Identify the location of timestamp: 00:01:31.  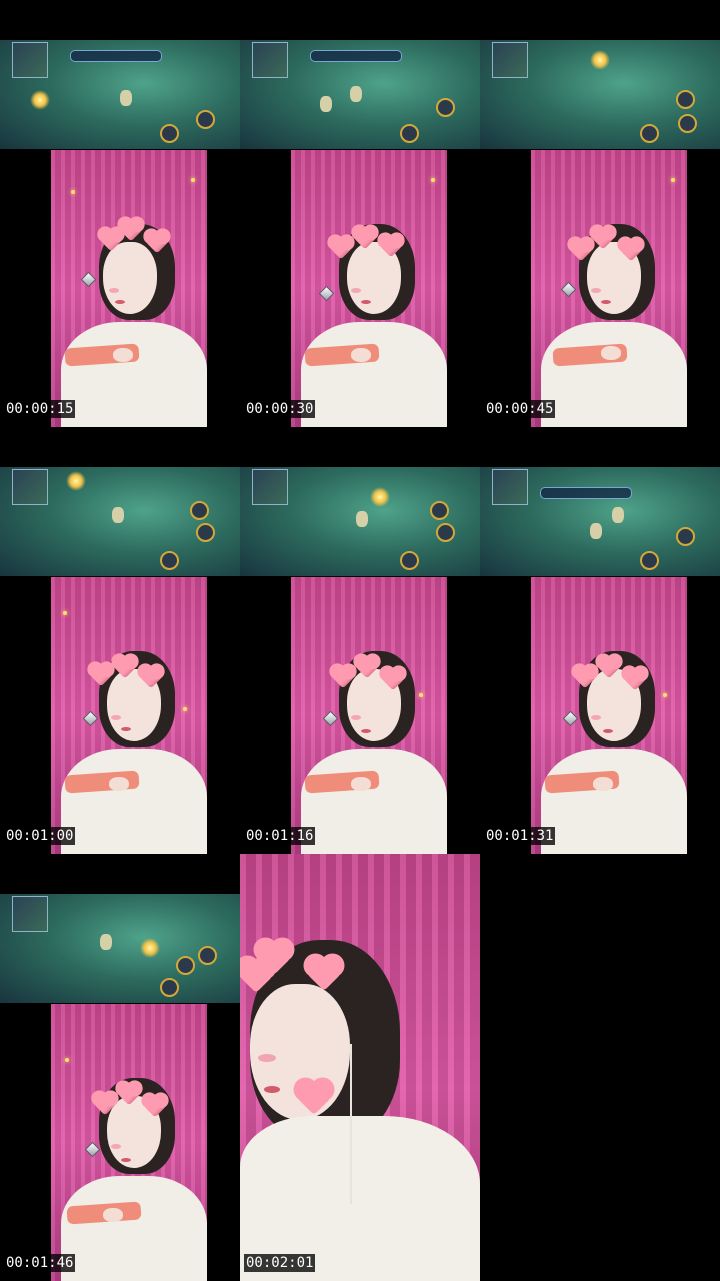
(520, 836).